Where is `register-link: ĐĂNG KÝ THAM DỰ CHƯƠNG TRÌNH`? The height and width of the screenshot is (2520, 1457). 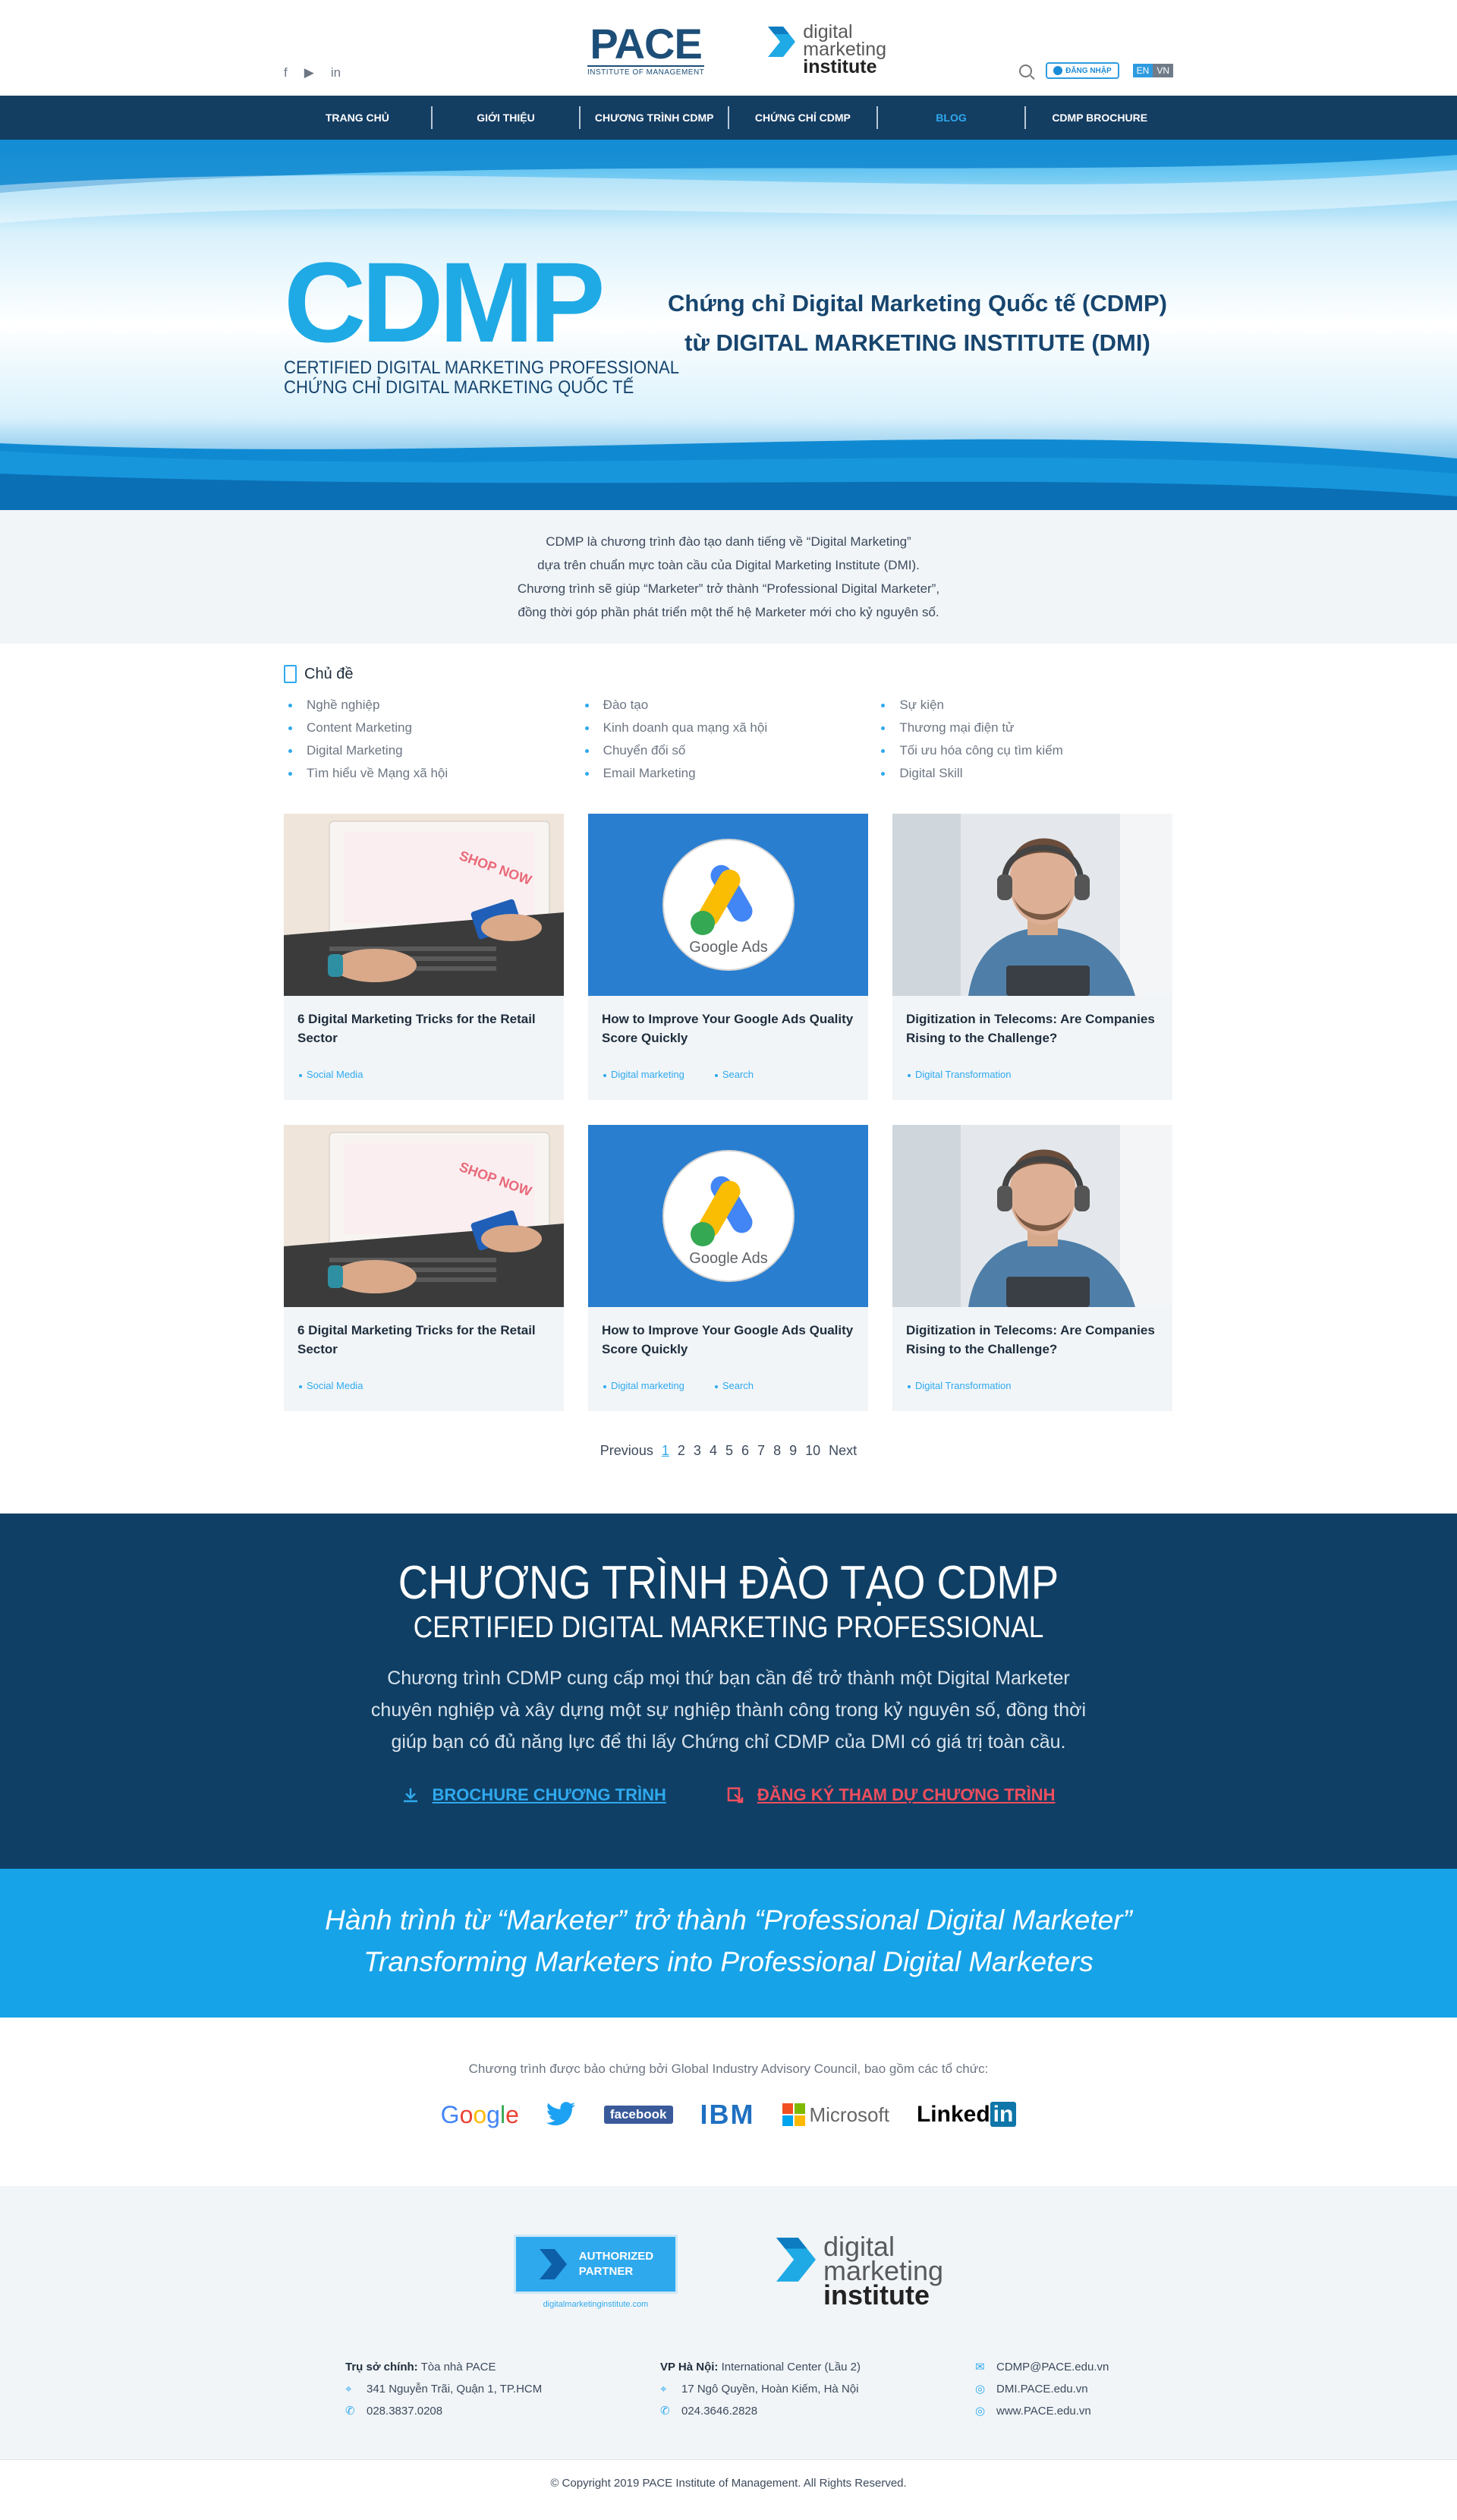 register-link: ĐĂNG KÝ THAM DỰ CHƯƠNG TRÌNH is located at coordinates (891, 1795).